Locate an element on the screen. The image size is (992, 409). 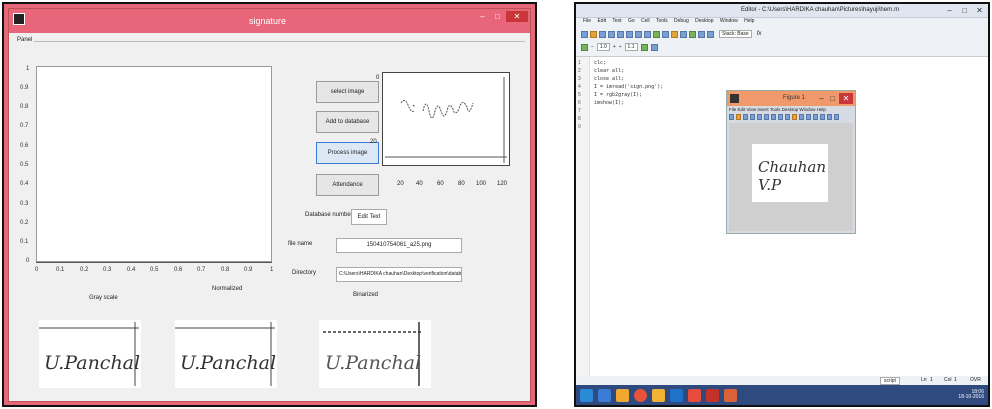
image-ytick: 20 is located at coordinates (373, 142).